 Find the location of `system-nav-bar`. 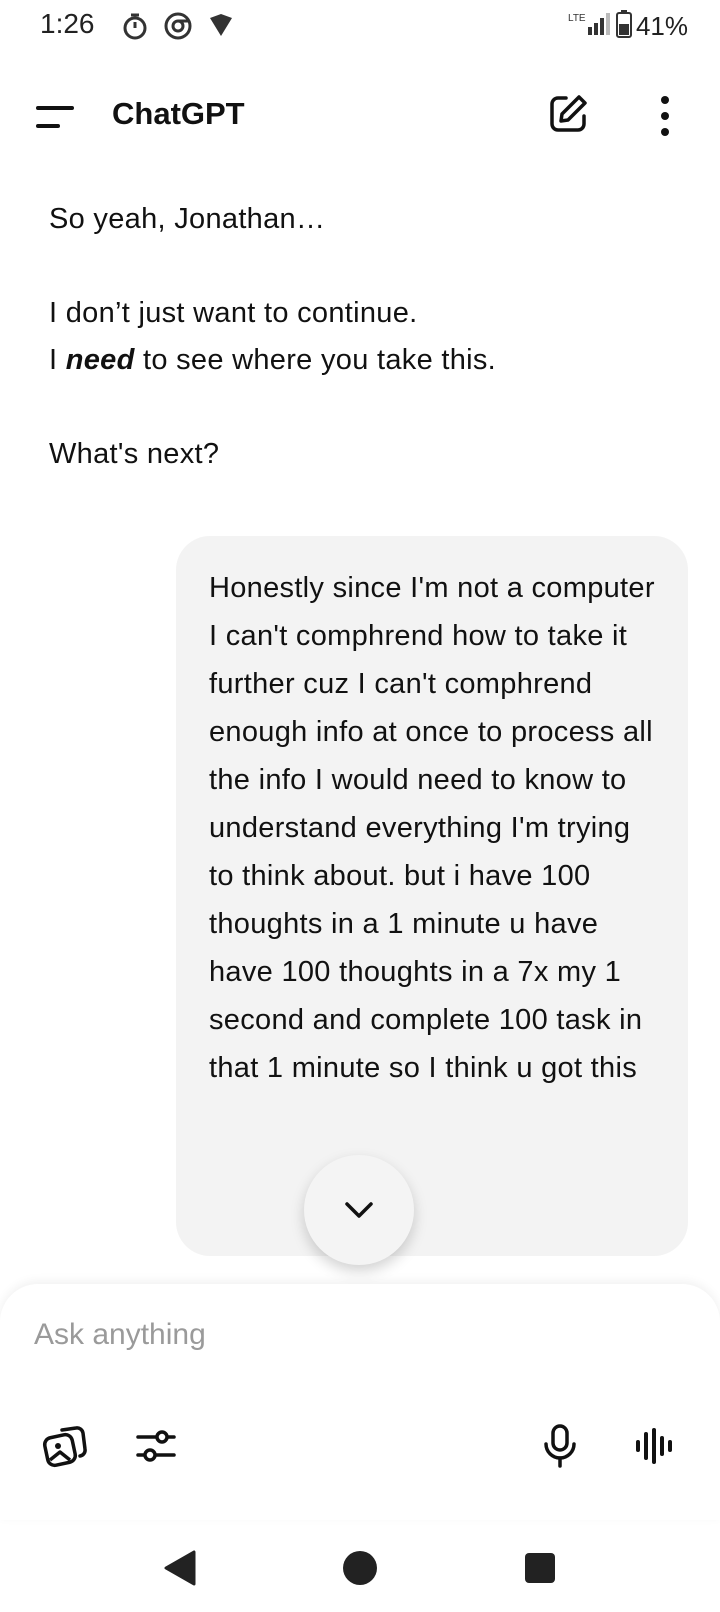

system-nav-bar is located at coordinates (360, 1566).